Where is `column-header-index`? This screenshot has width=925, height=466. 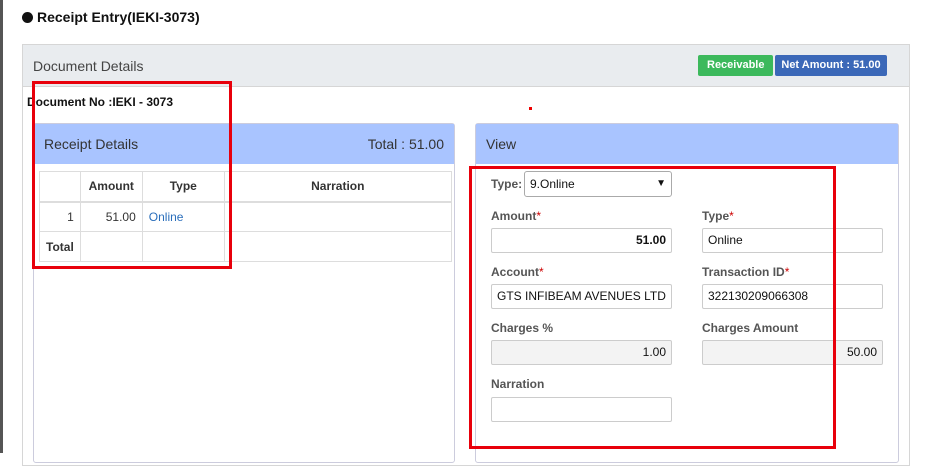
column-header-index is located at coordinates (60, 187).